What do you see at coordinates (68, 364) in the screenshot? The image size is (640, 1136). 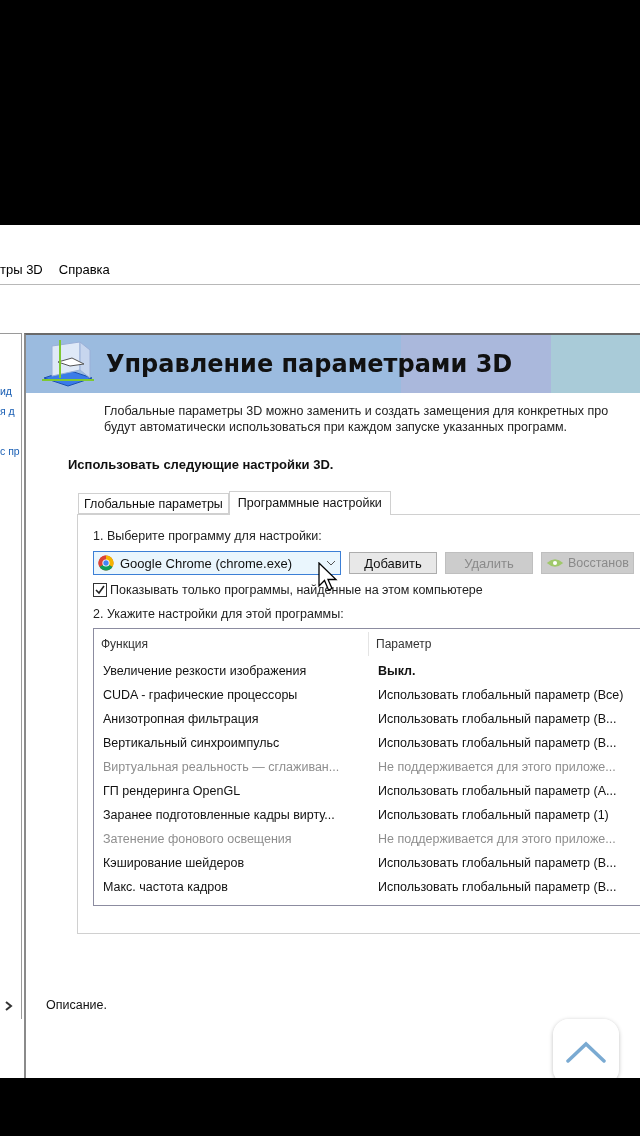 I see `cube-icon` at bounding box center [68, 364].